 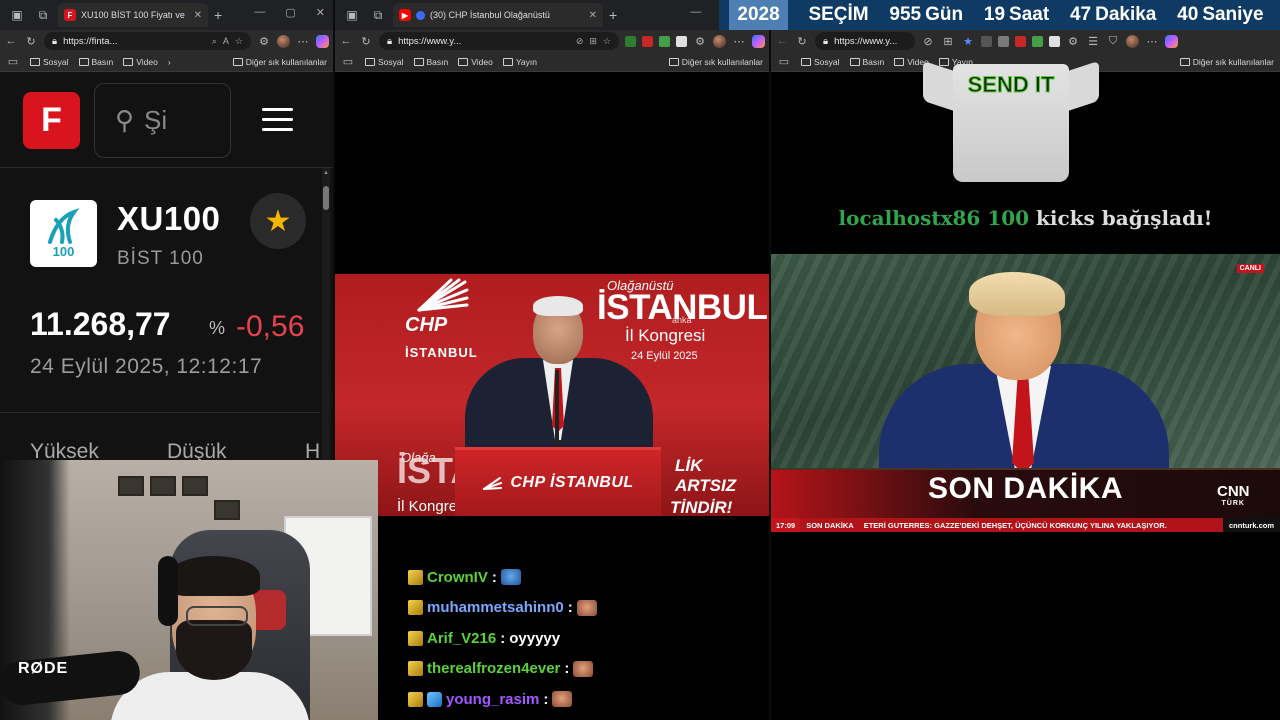 I want to click on donation-text: kicks bağışladı!, so click(x=1124, y=218).